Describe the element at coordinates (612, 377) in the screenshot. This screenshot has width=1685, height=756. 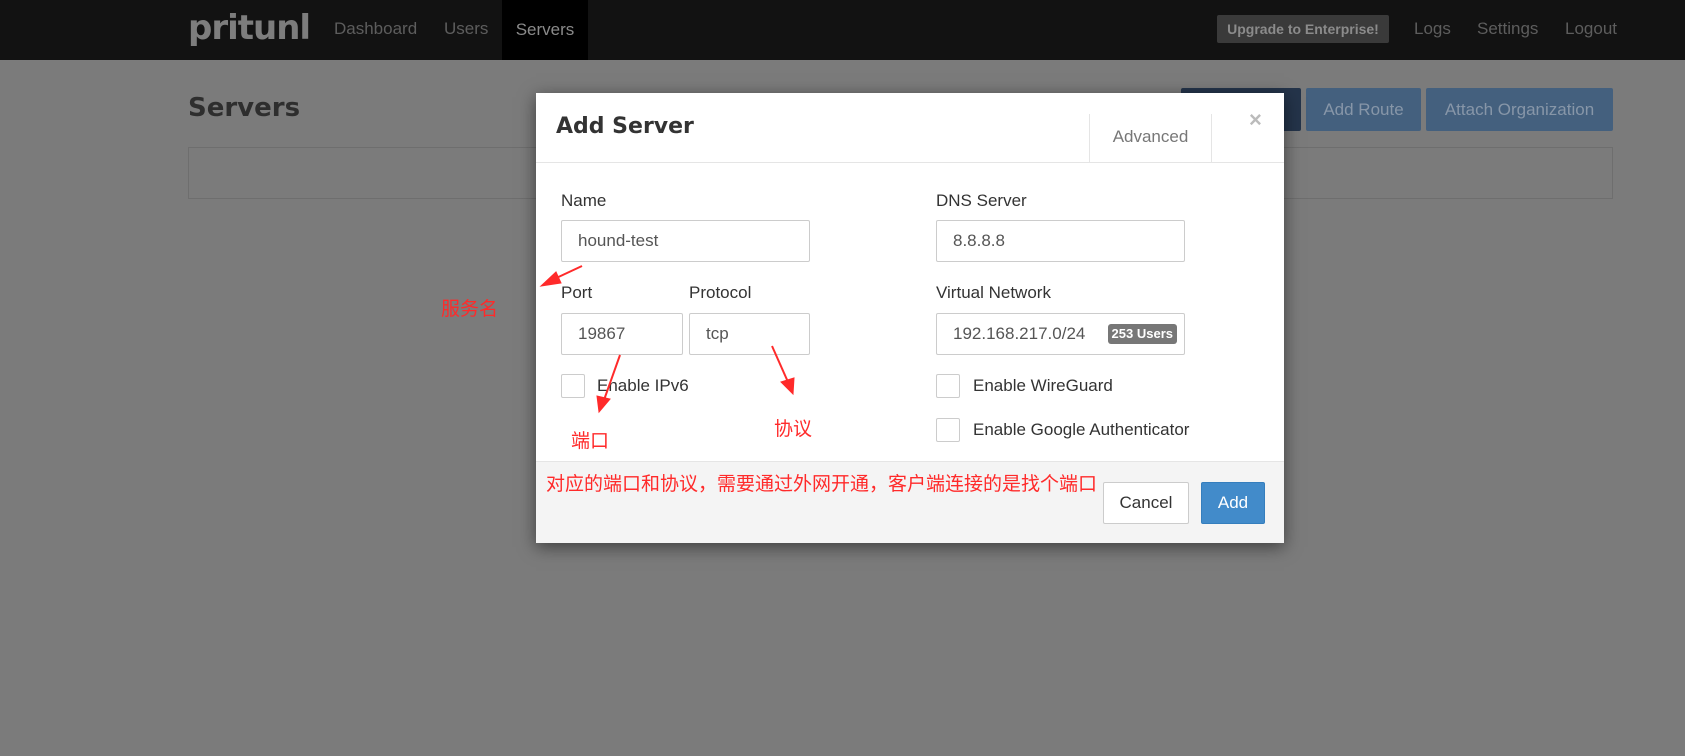
I see `arrow-line-port` at that location.